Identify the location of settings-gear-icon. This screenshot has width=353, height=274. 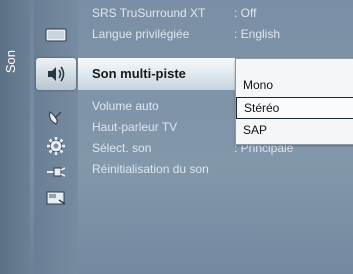
(56, 146).